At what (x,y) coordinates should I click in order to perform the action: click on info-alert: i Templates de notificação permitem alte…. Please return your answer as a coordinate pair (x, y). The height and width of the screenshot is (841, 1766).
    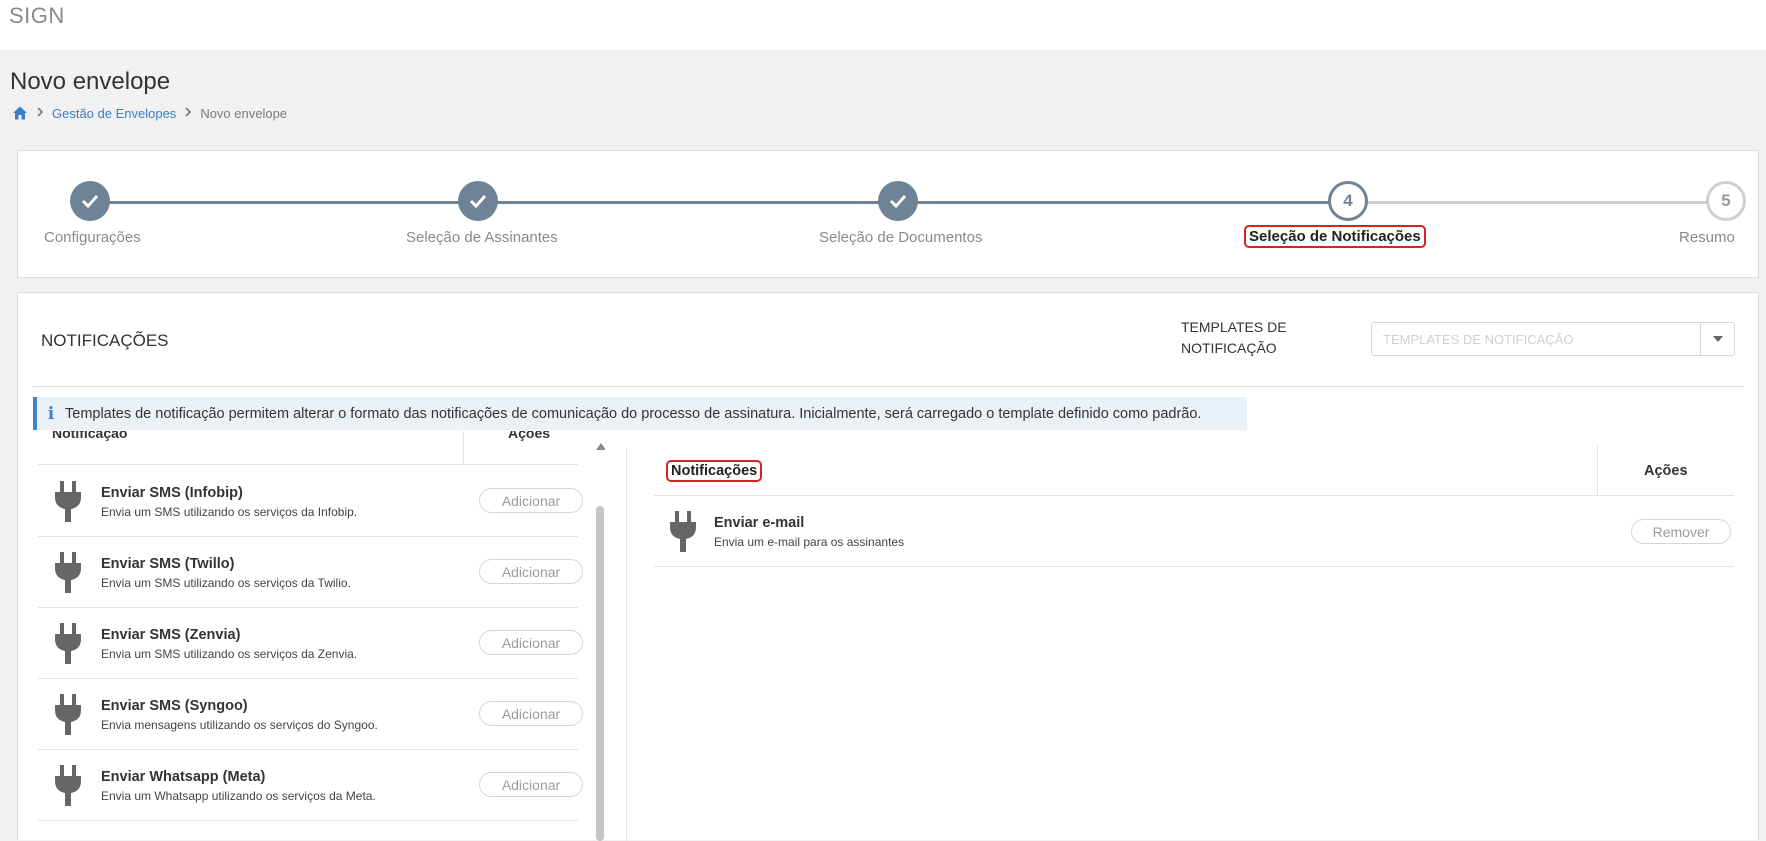
    Looking at the image, I should click on (640, 413).